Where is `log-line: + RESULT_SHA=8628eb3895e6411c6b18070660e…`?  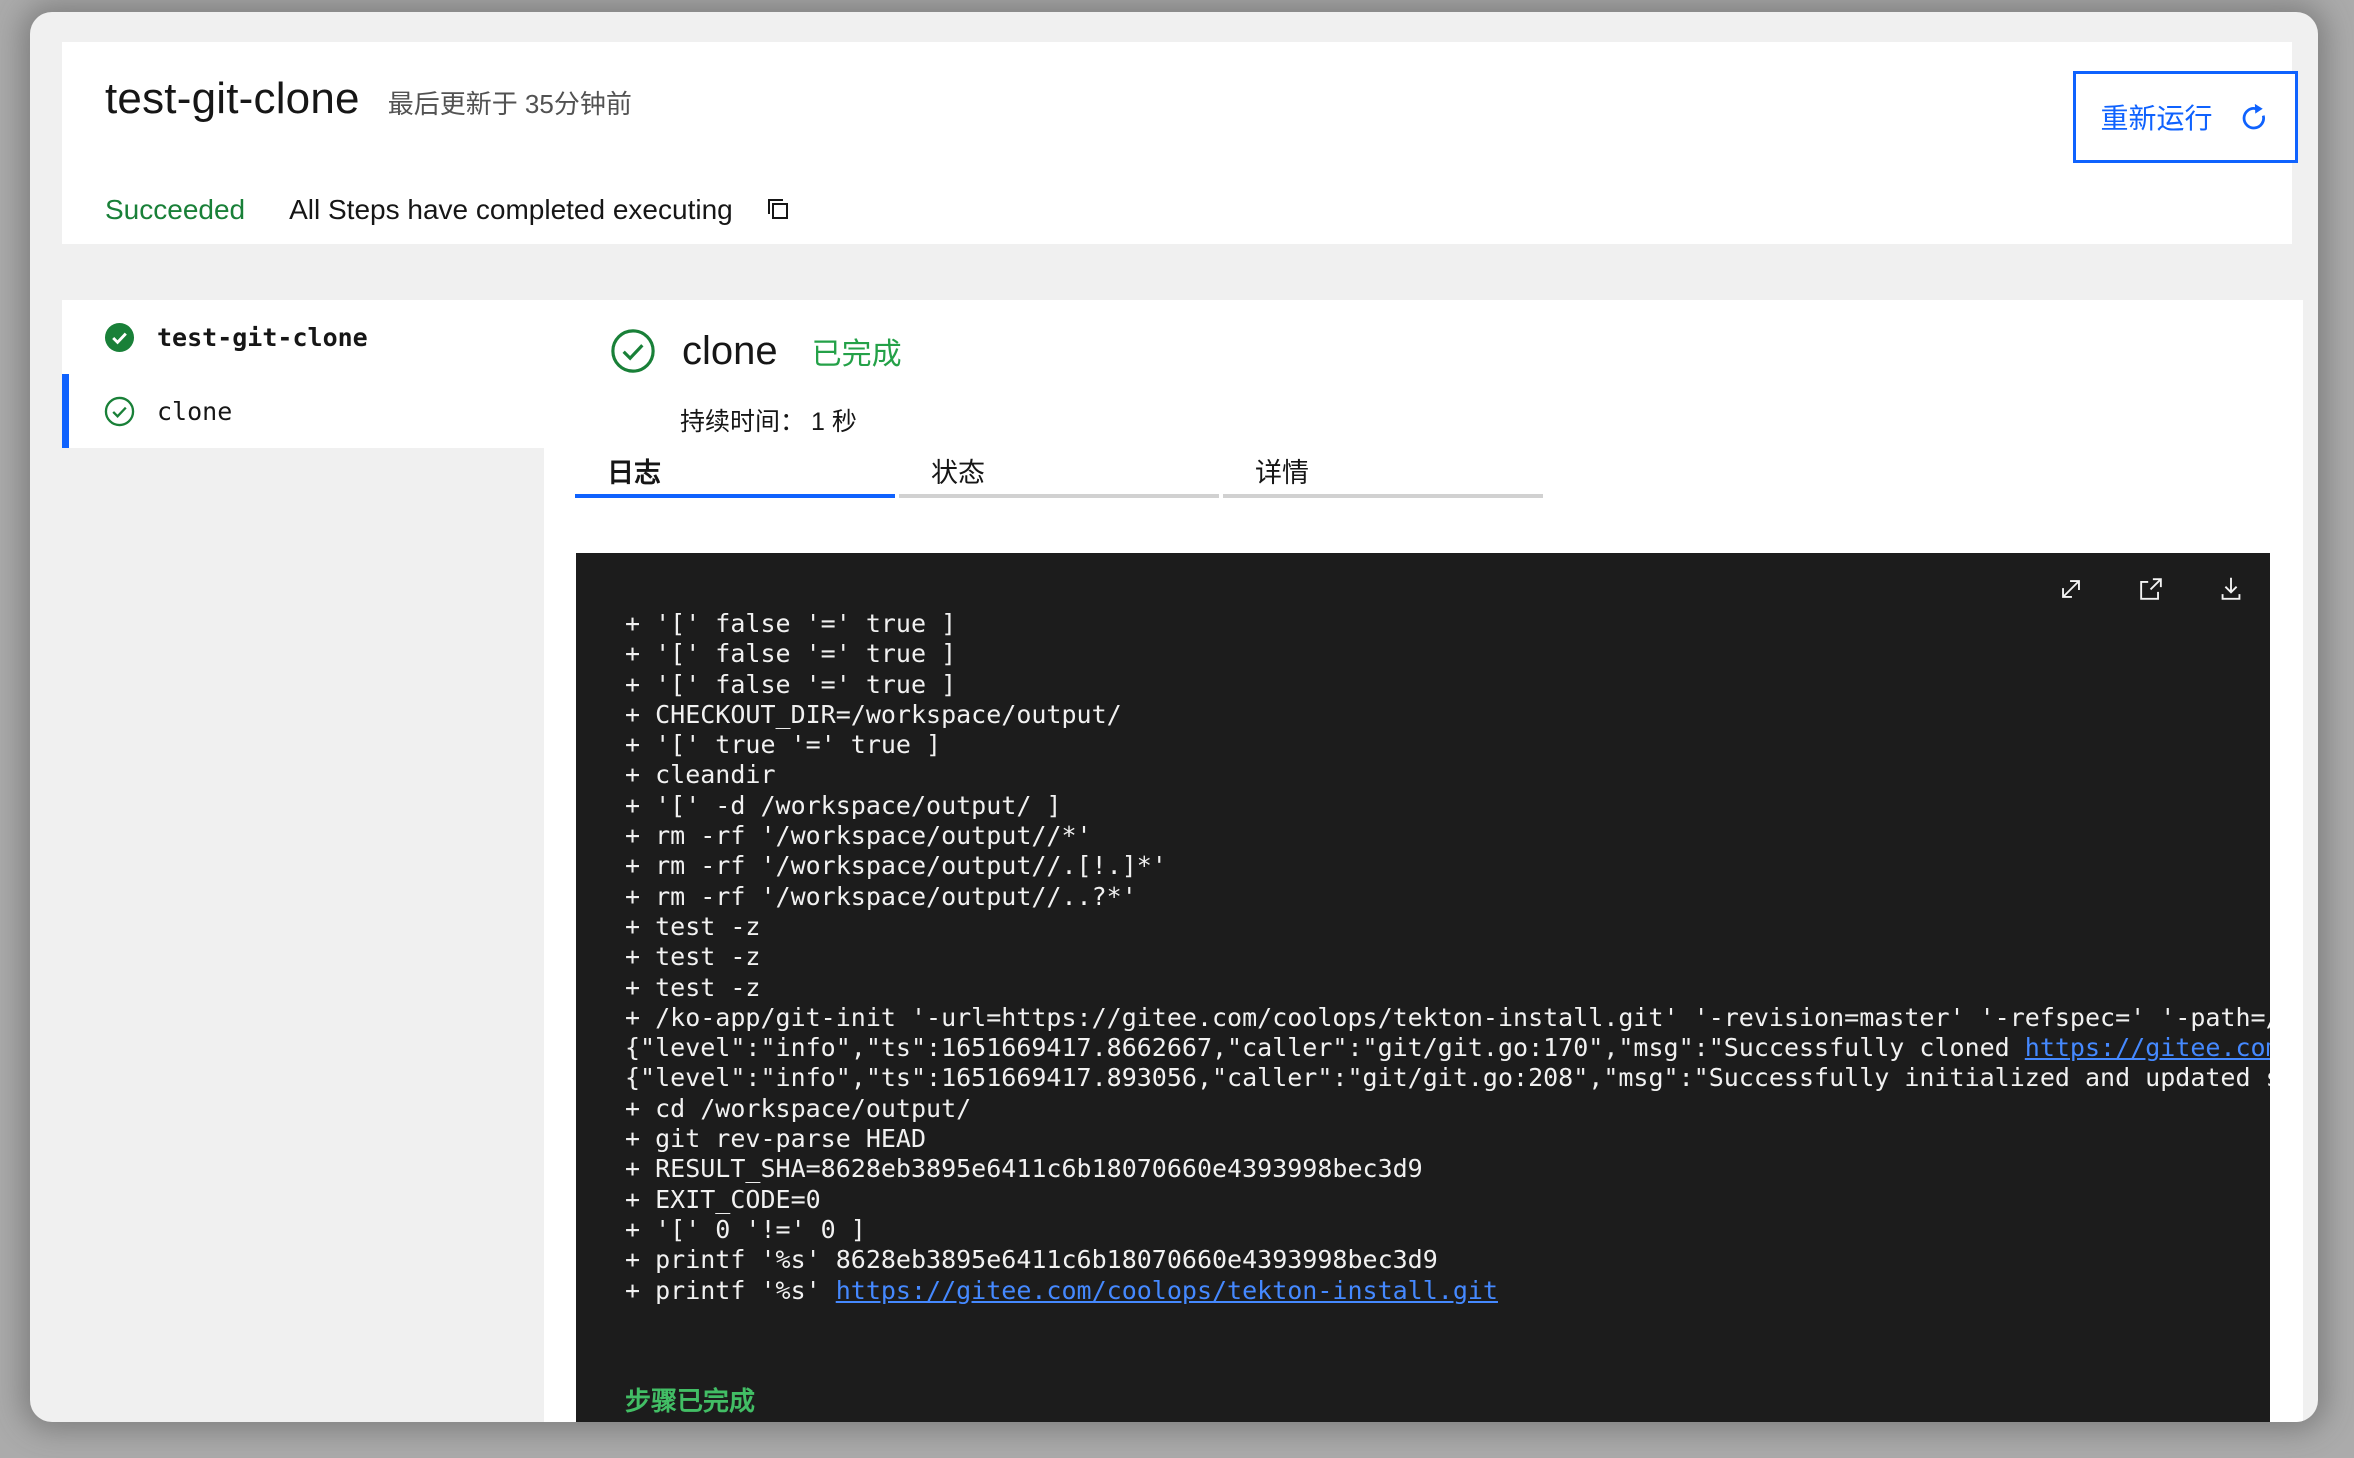 log-line: + RESULT_SHA=8628eb3895e6411c6b18070660e… is located at coordinates (1024, 1169).